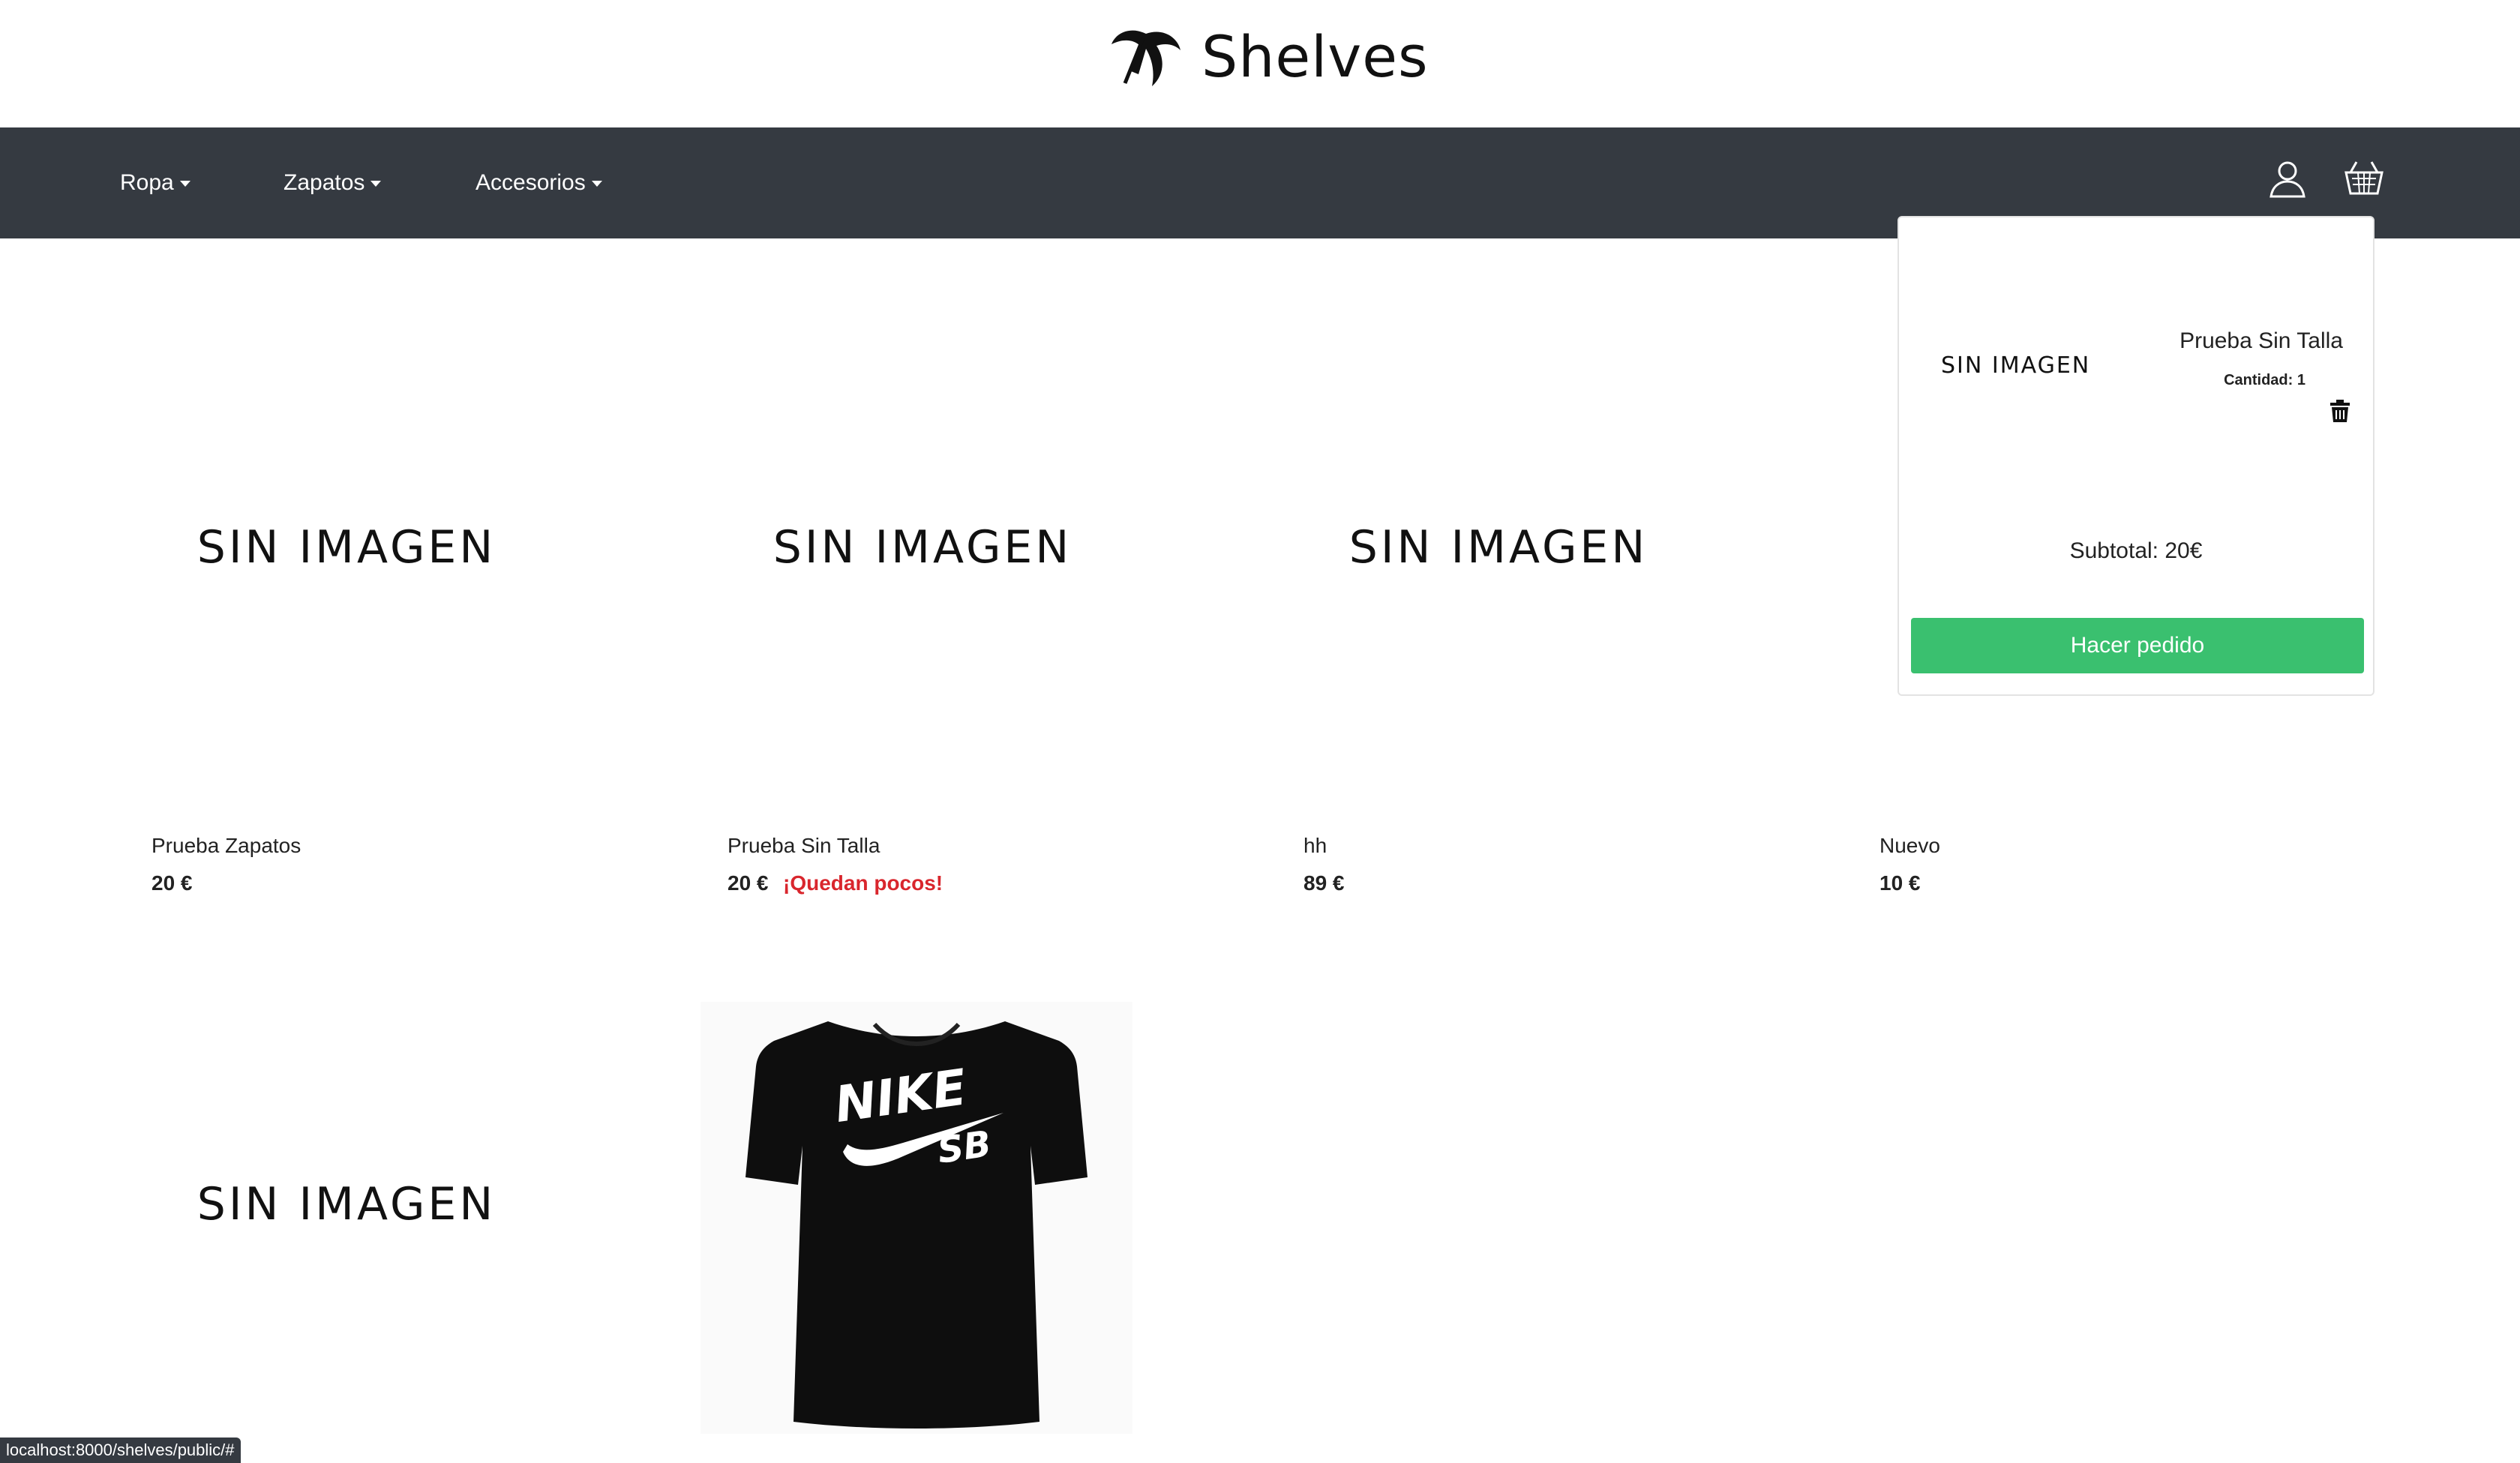 The height and width of the screenshot is (1463, 2520). What do you see at coordinates (804, 846) in the screenshot?
I see `product-name: Prueba Sin Talla` at bounding box center [804, 846].